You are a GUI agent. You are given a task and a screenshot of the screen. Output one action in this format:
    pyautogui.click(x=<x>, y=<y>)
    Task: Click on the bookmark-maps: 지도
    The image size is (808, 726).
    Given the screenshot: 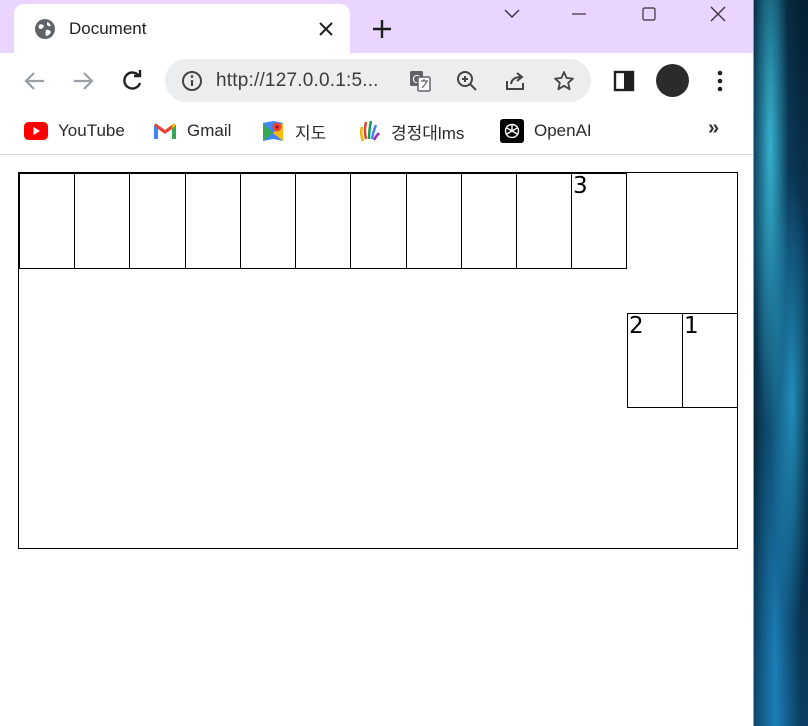 What is the action you would take?
    pyautogui.click(x=293, y=131)
    